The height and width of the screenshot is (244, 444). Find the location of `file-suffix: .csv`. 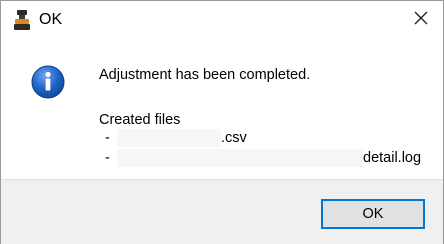

file-suffix: .csv is located at coordinates (234, 138).